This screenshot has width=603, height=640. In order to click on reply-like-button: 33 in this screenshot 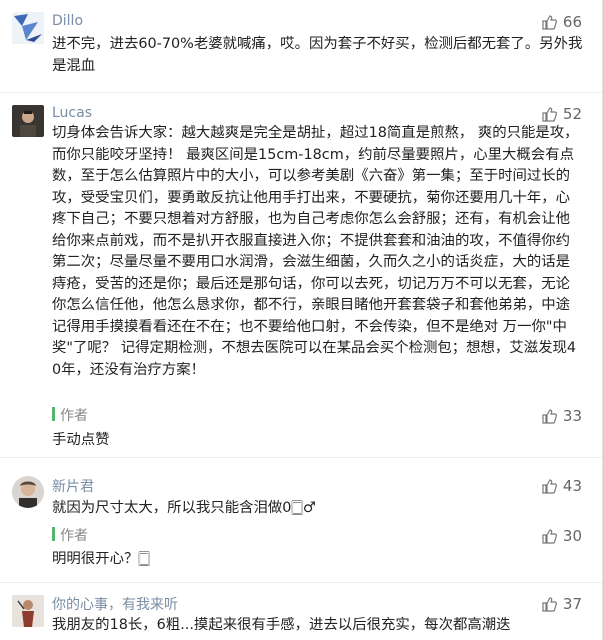, I will do `click(561, 416)`.